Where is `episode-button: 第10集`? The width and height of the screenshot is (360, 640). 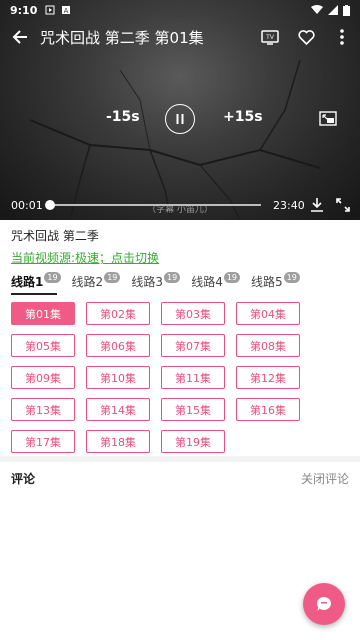 episode-button: 第10集 is located at coordinates (118, 377).